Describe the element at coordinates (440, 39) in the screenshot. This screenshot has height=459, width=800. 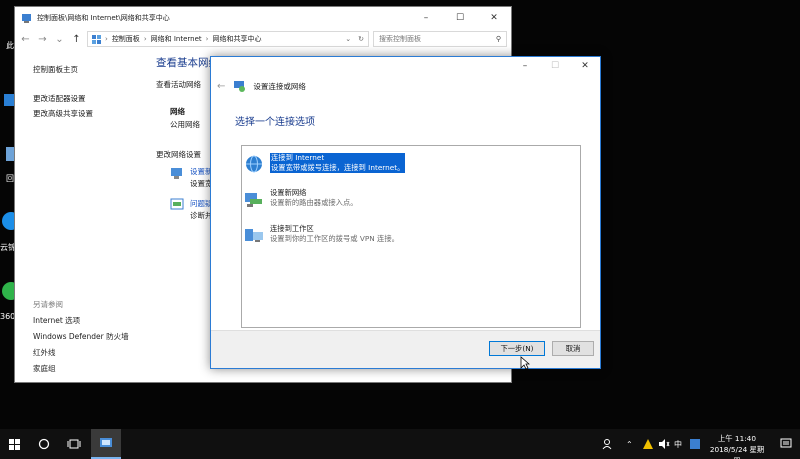
I see `search-input: 搜索控制面板 ⚲` at that location.